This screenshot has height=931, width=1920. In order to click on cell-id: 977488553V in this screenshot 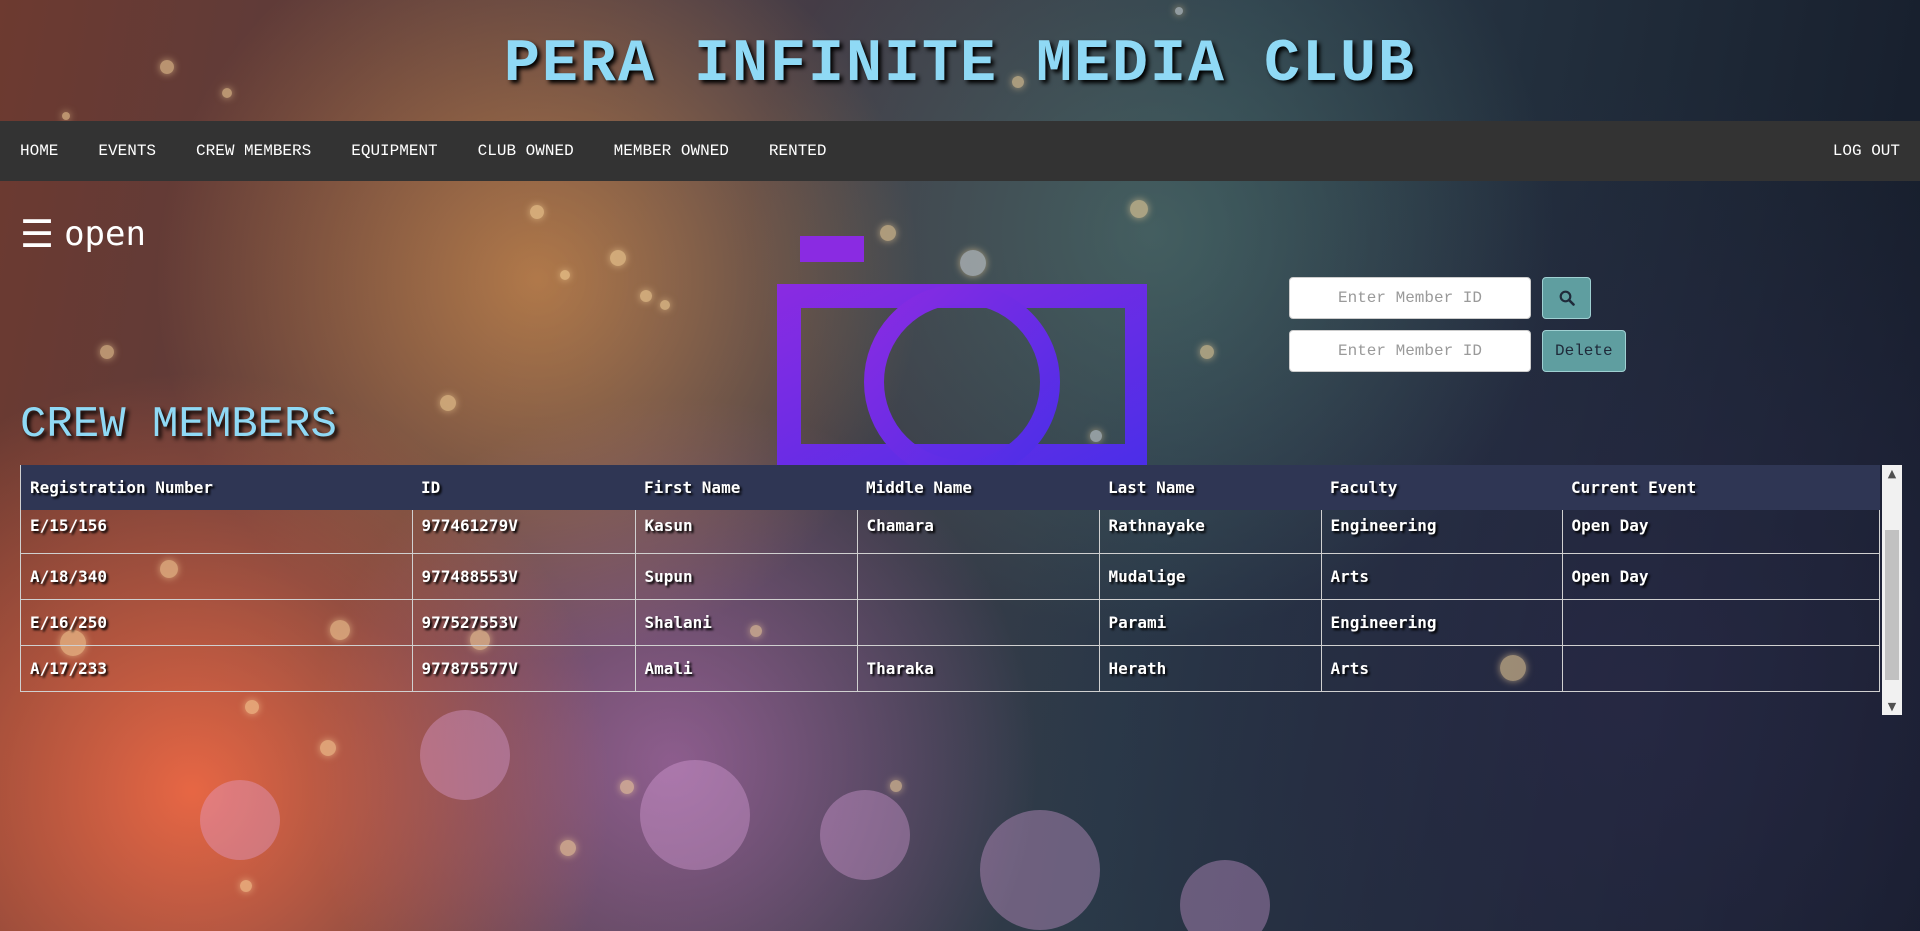, I will do `click(523, 576)`.